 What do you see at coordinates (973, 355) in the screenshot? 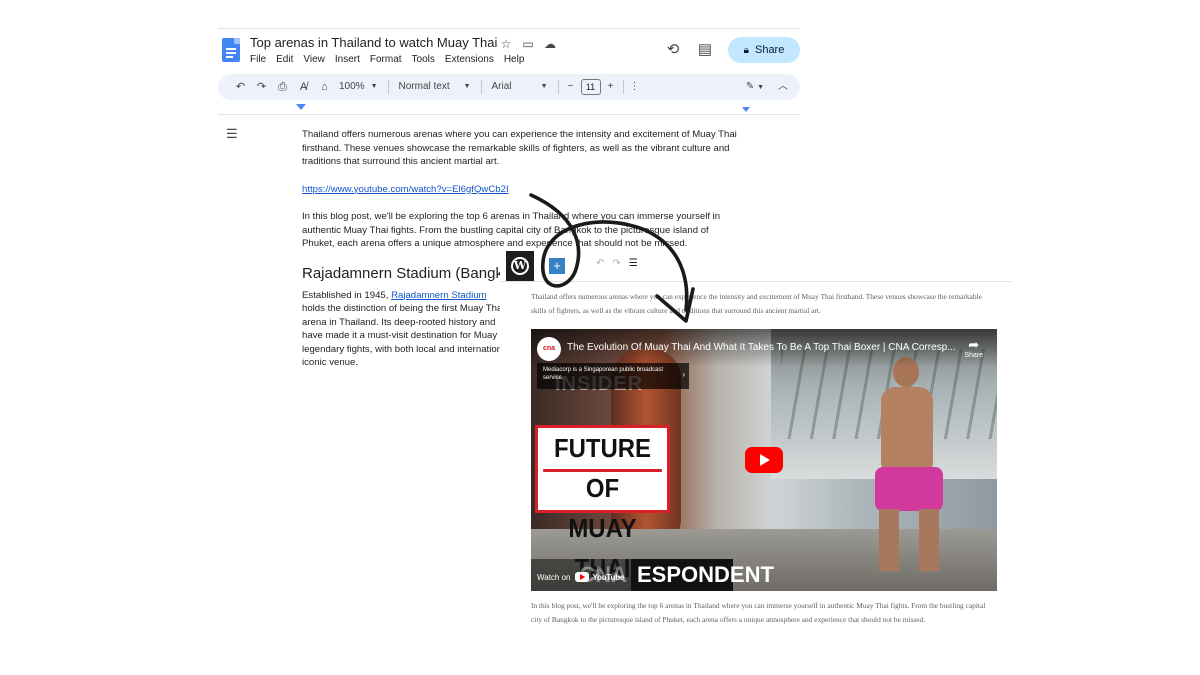
I see `video-share-label: Share` at bounding box center [973, 355].